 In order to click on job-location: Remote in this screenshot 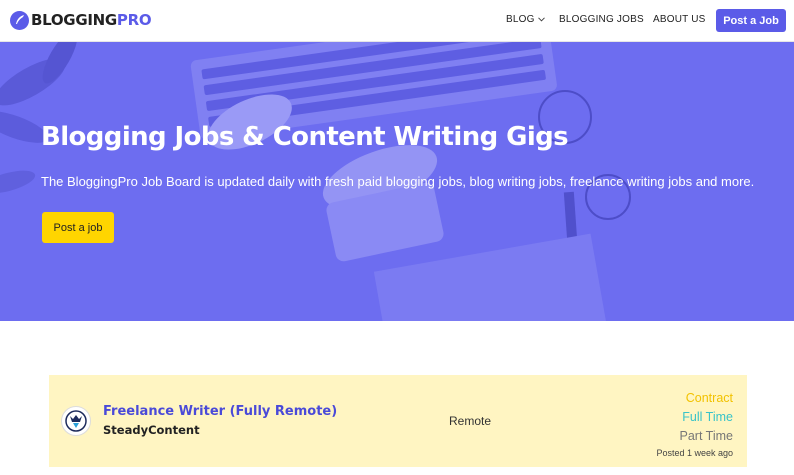, I will do `click(470, 421)`.